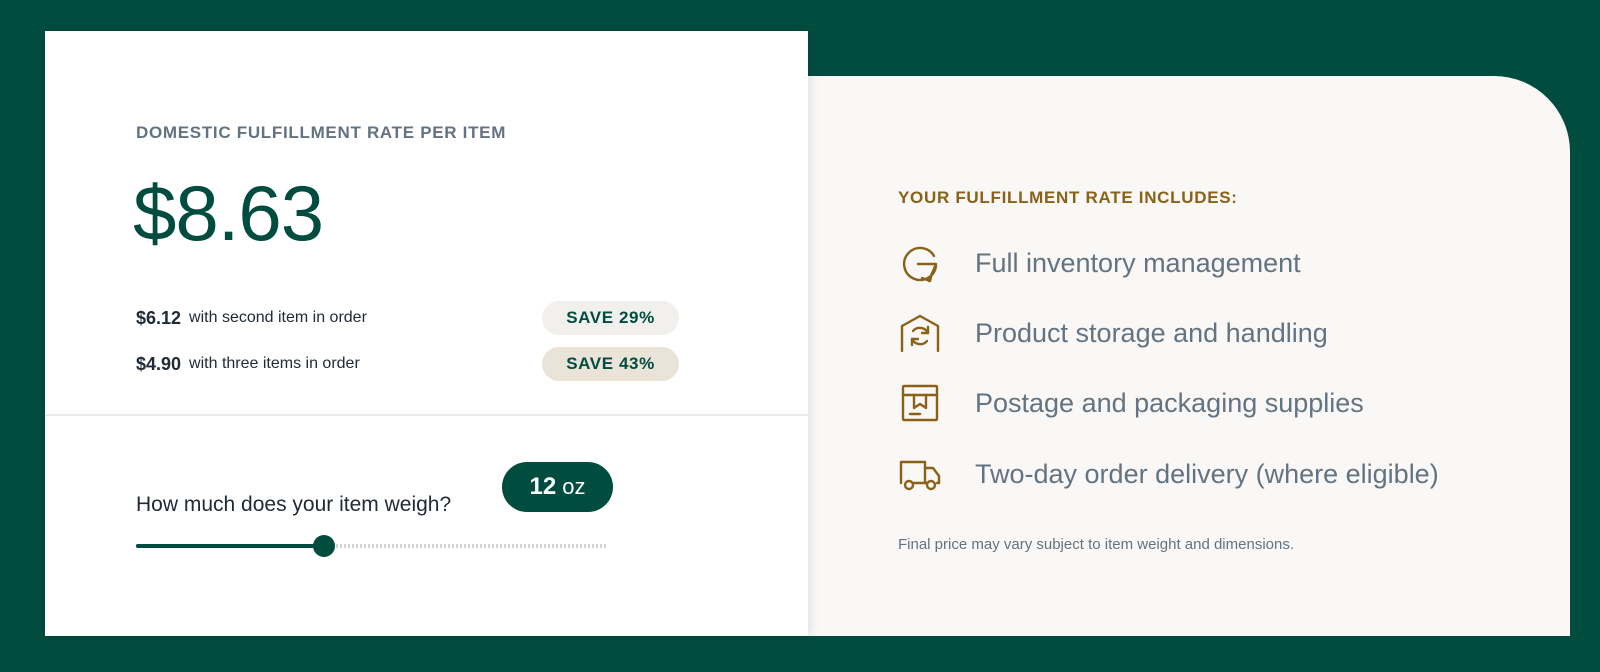  I want to click on weight-unit: oz, so click(574, 486).